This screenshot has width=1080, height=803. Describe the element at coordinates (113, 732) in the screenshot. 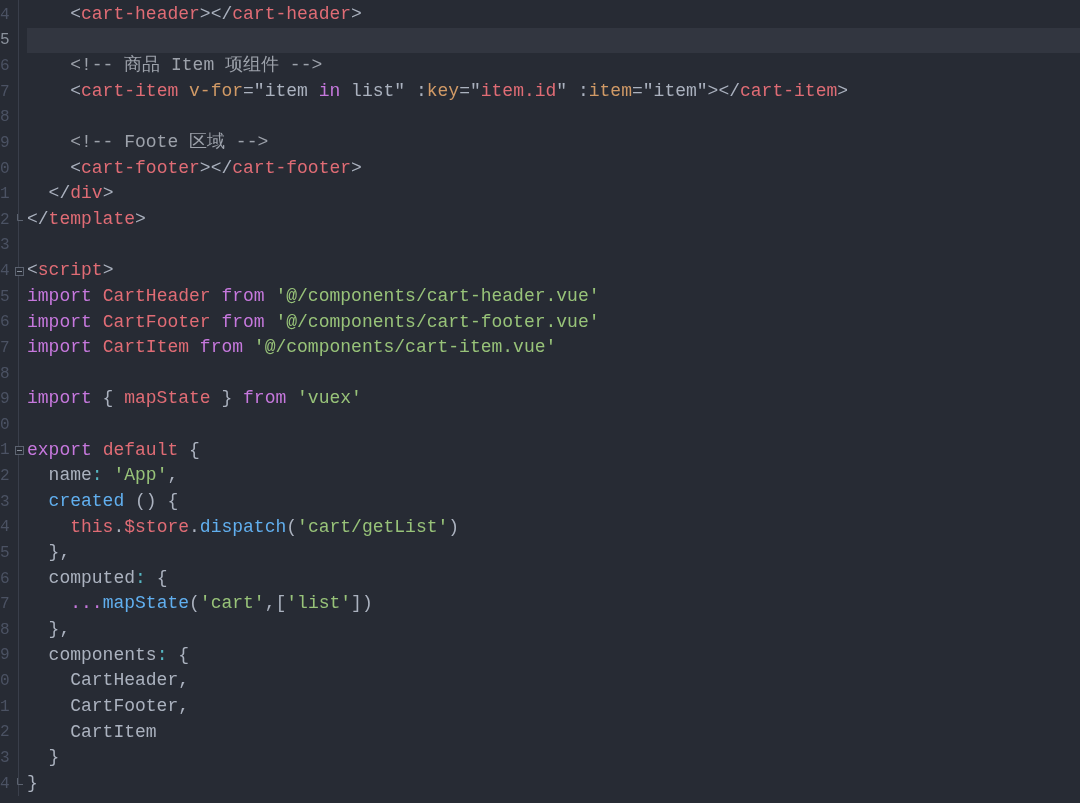

I see `code-line: CartItem` at that location.